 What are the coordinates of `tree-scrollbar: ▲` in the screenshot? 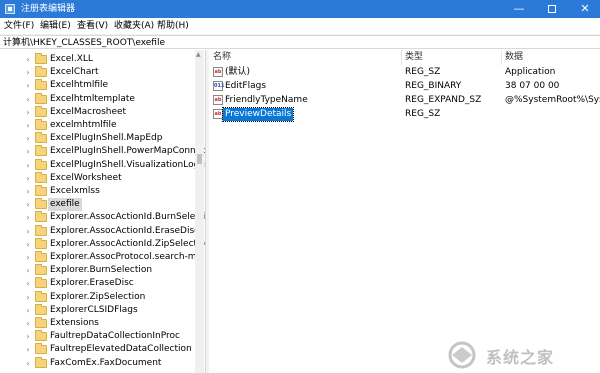 It's located at (199, 211).